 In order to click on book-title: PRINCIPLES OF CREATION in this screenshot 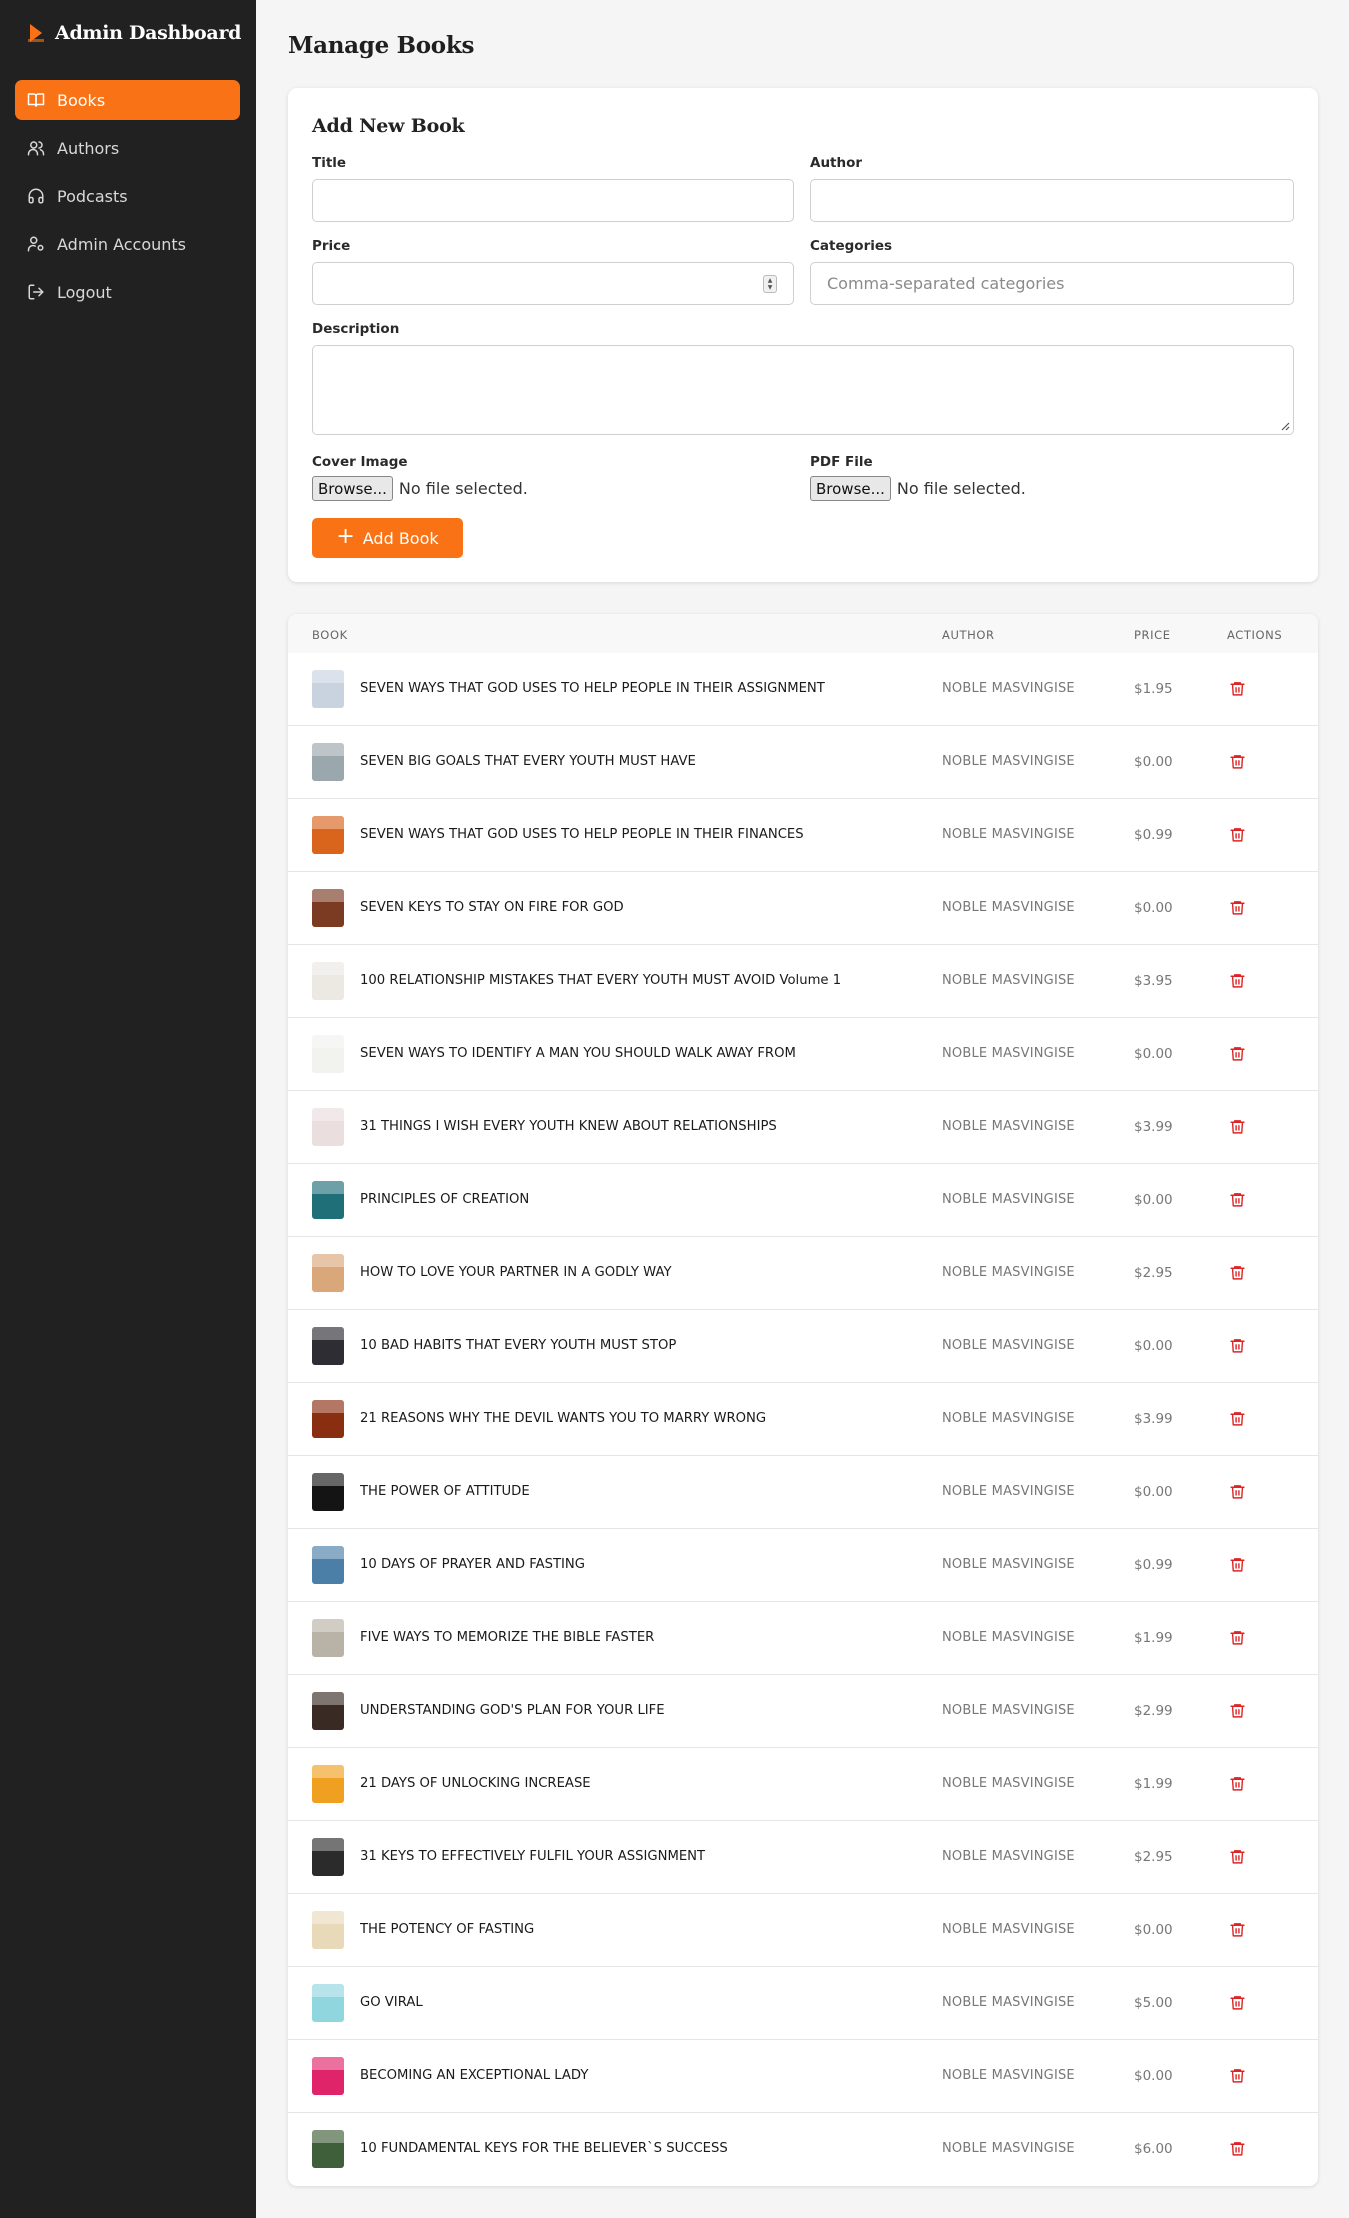, I will do `click(445, 1199)`.